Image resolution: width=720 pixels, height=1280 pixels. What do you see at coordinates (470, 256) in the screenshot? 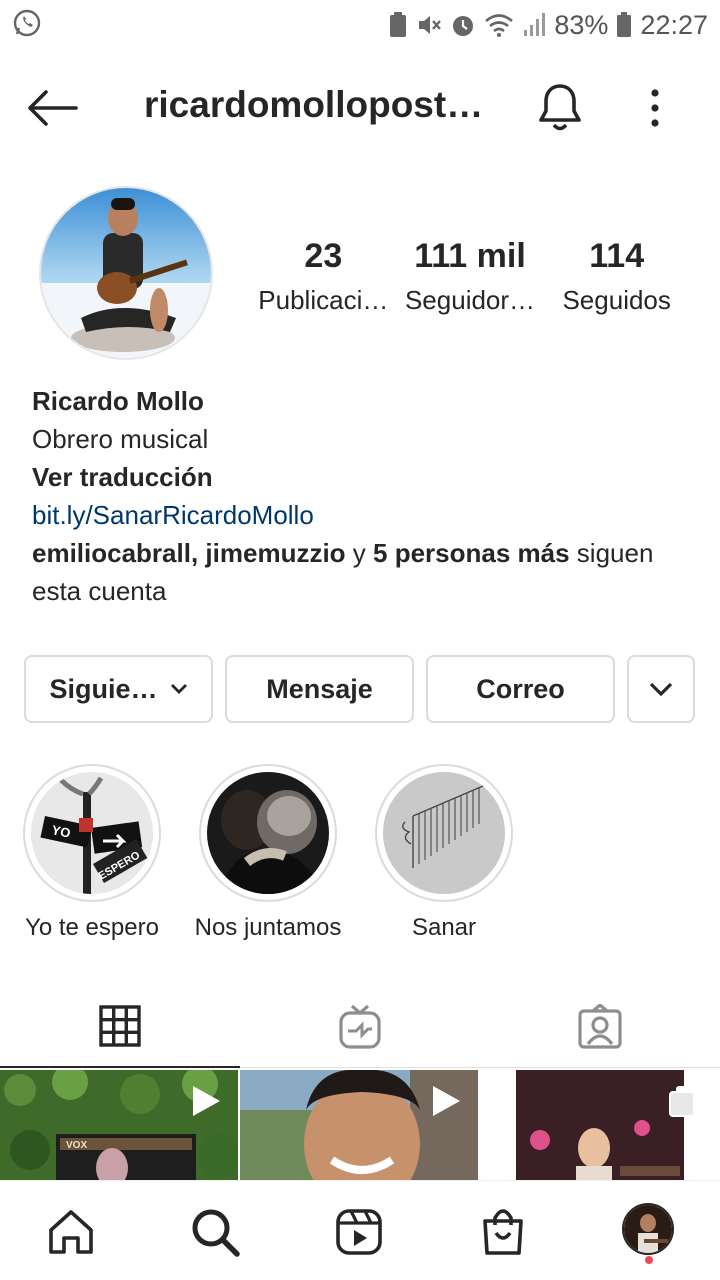
I see `followers-number: 111 mil` at bounding box center [470, 256].